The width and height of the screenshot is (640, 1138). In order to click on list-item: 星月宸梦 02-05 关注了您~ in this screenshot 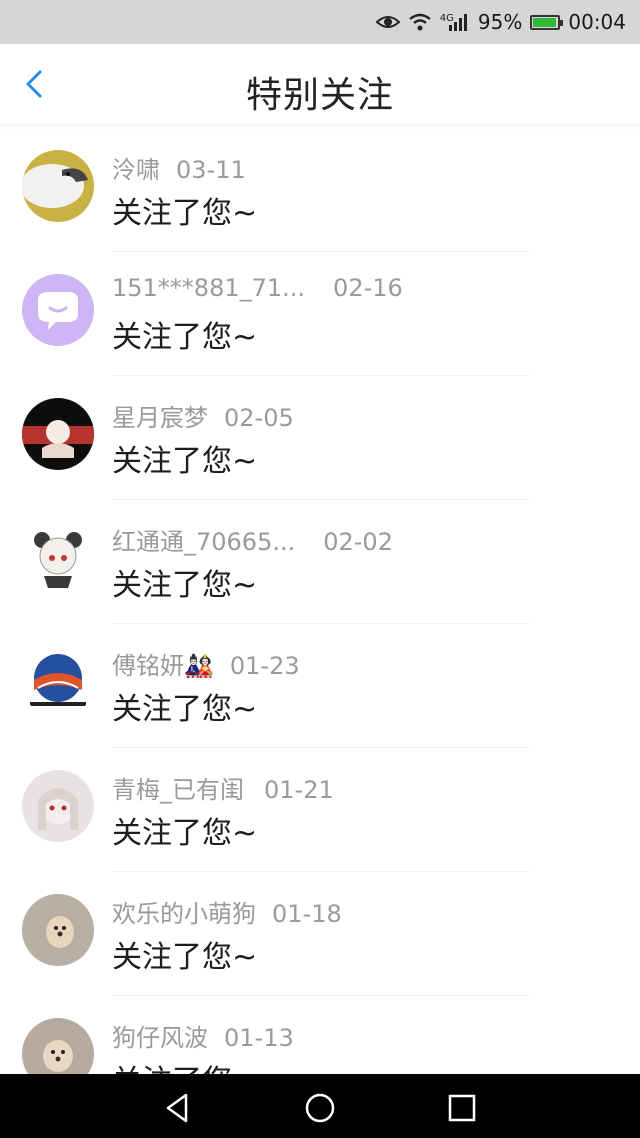, I will do `click(320, 438)`.